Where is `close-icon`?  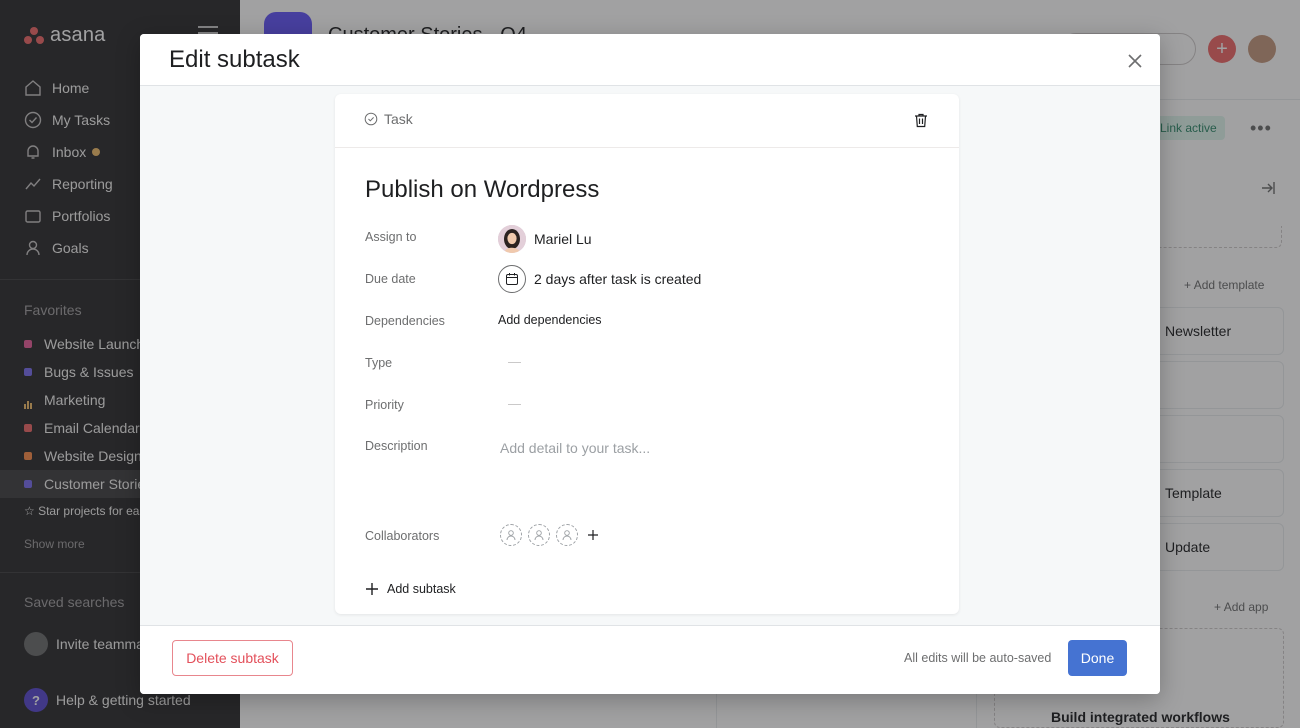
close-icon is located at coordinates (1135, 61).